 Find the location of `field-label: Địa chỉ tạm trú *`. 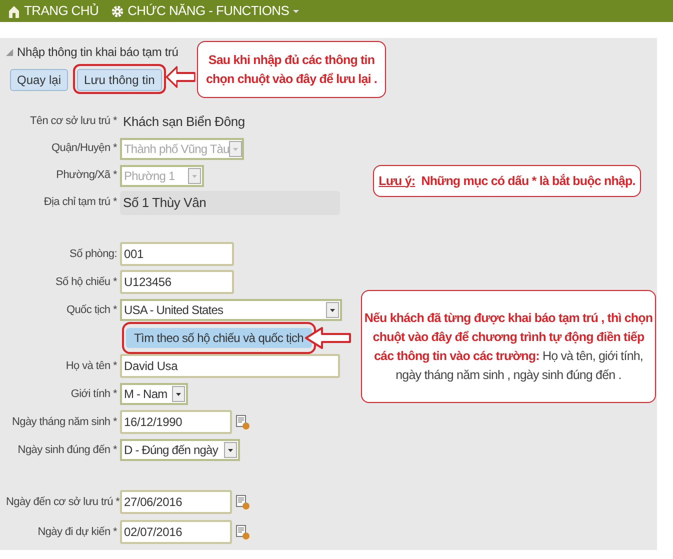

field-label: Địa chỉ tạm trú * is located at coordinates (80, 202).